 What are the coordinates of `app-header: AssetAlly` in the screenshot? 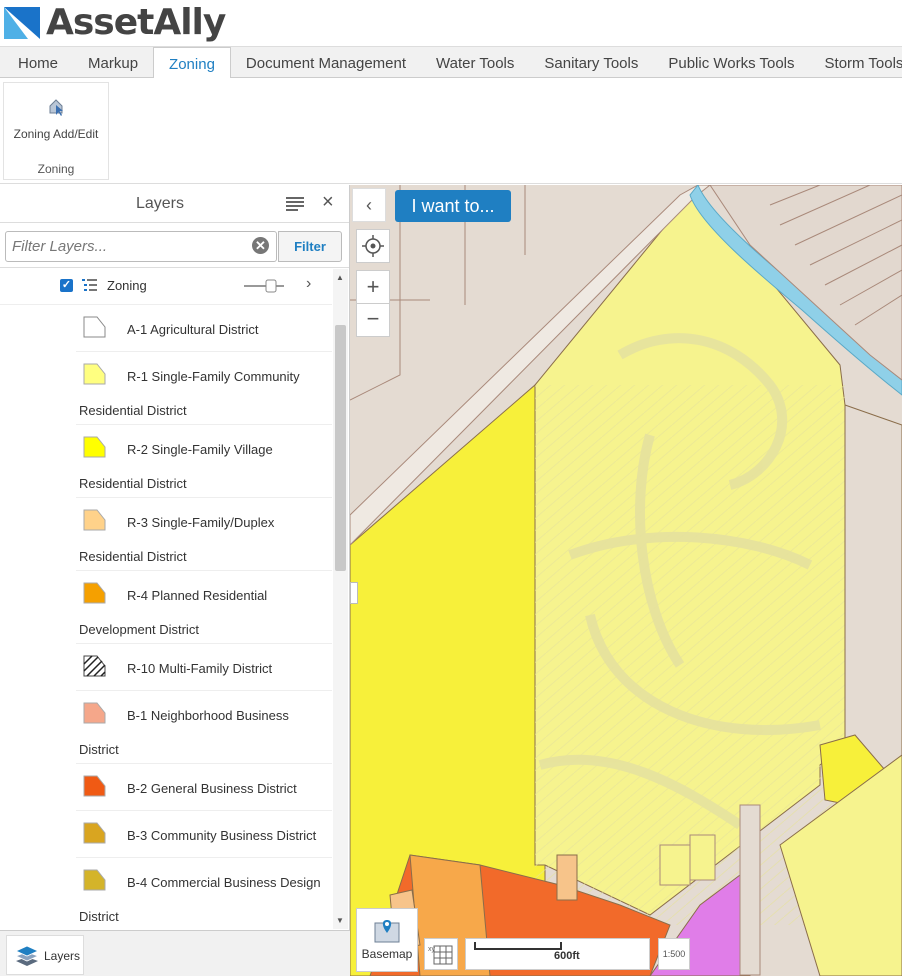 It's located at (451, 23).